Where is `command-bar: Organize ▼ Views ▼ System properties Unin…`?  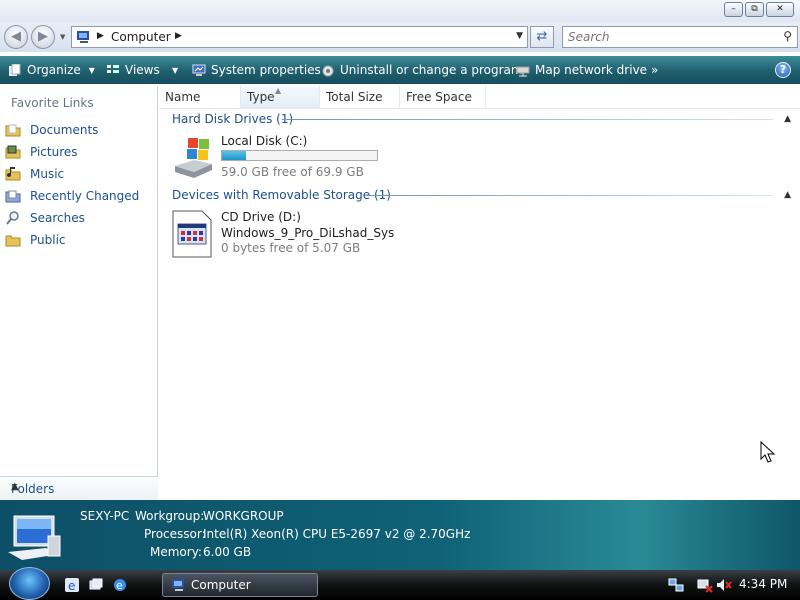 command-bar: Organize ▼ Views ▼ System properties Unin… is located at coordinates (400, 70).